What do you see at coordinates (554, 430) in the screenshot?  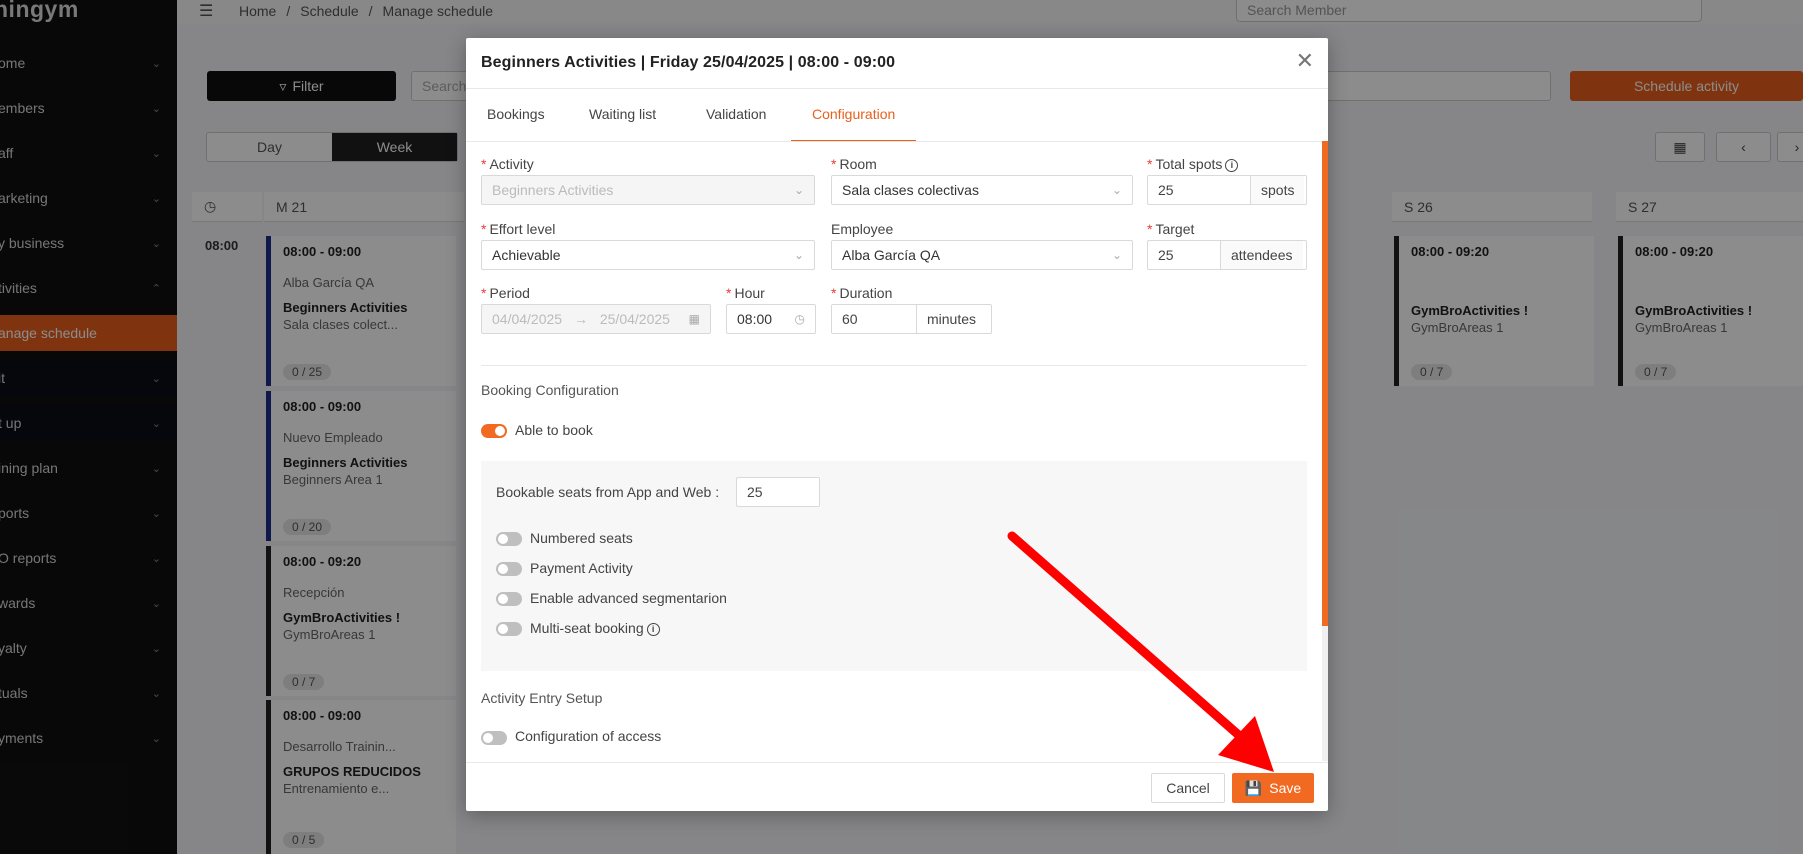 I see `able-to-book-label: Able to book` at bounding box center [554, 430].